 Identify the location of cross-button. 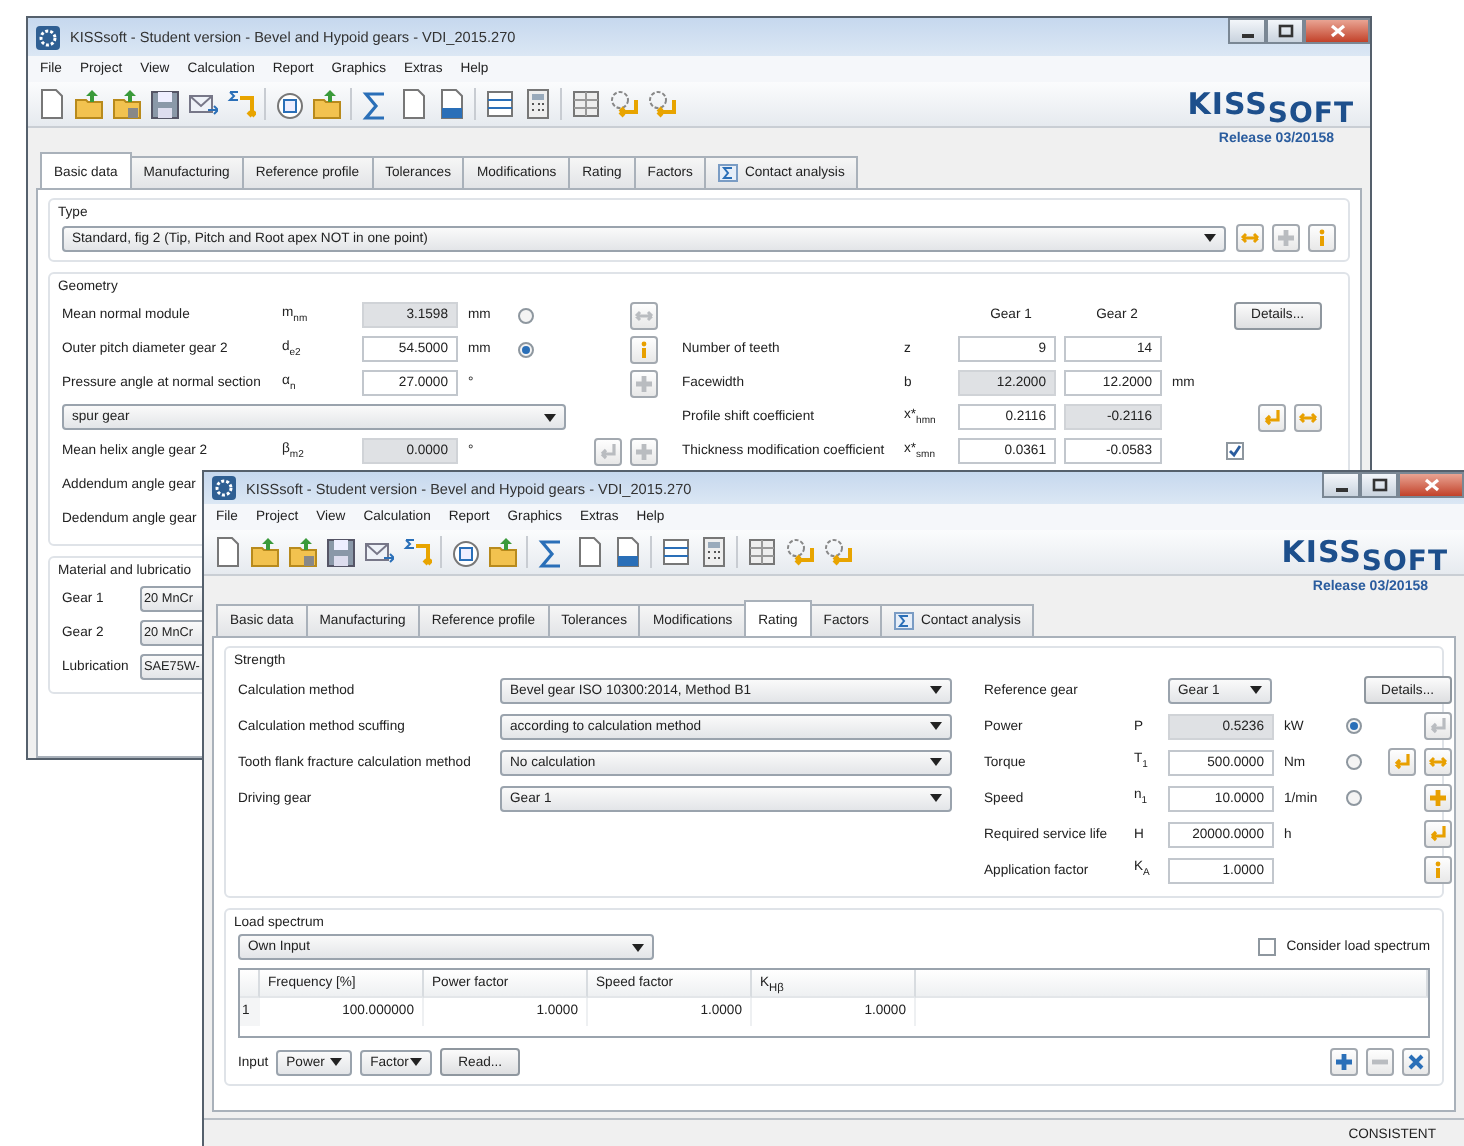
(1416, 1062).